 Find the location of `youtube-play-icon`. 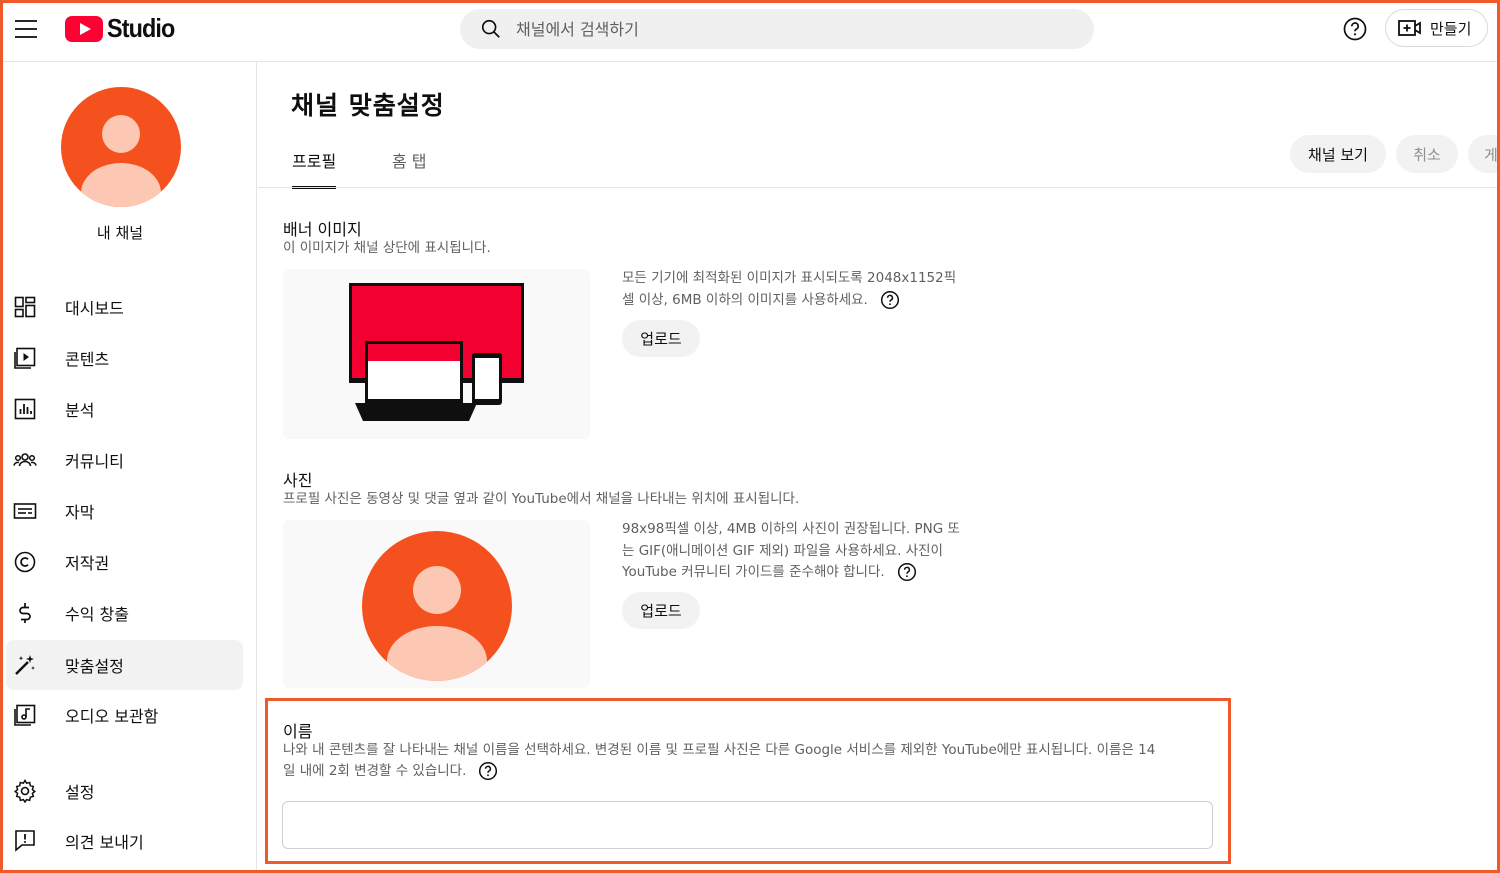

youtube-play-icon is located at coordinates (84, 28).